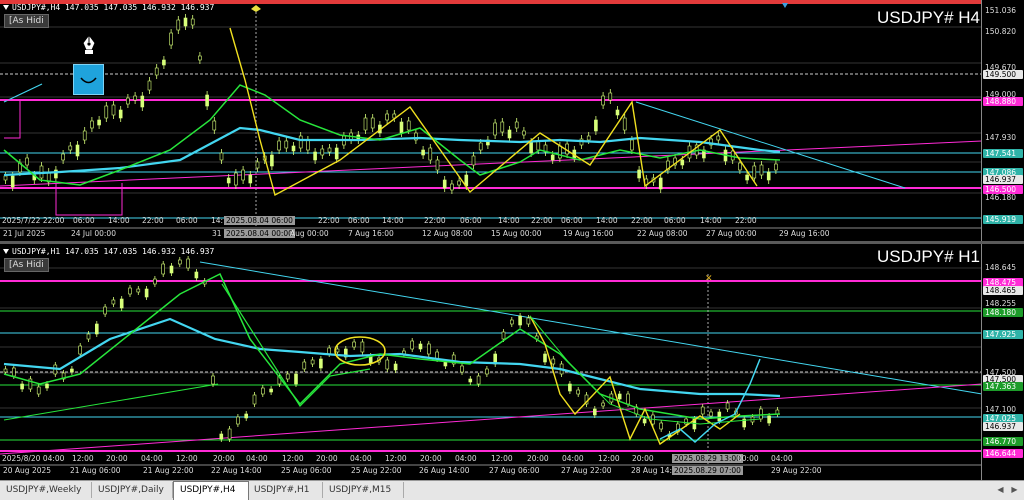  What do you see at coordinates (707, 458) in the screenshot?
I see `time-label: 2025.08.29 13:00` at bounding box center [707, 458].